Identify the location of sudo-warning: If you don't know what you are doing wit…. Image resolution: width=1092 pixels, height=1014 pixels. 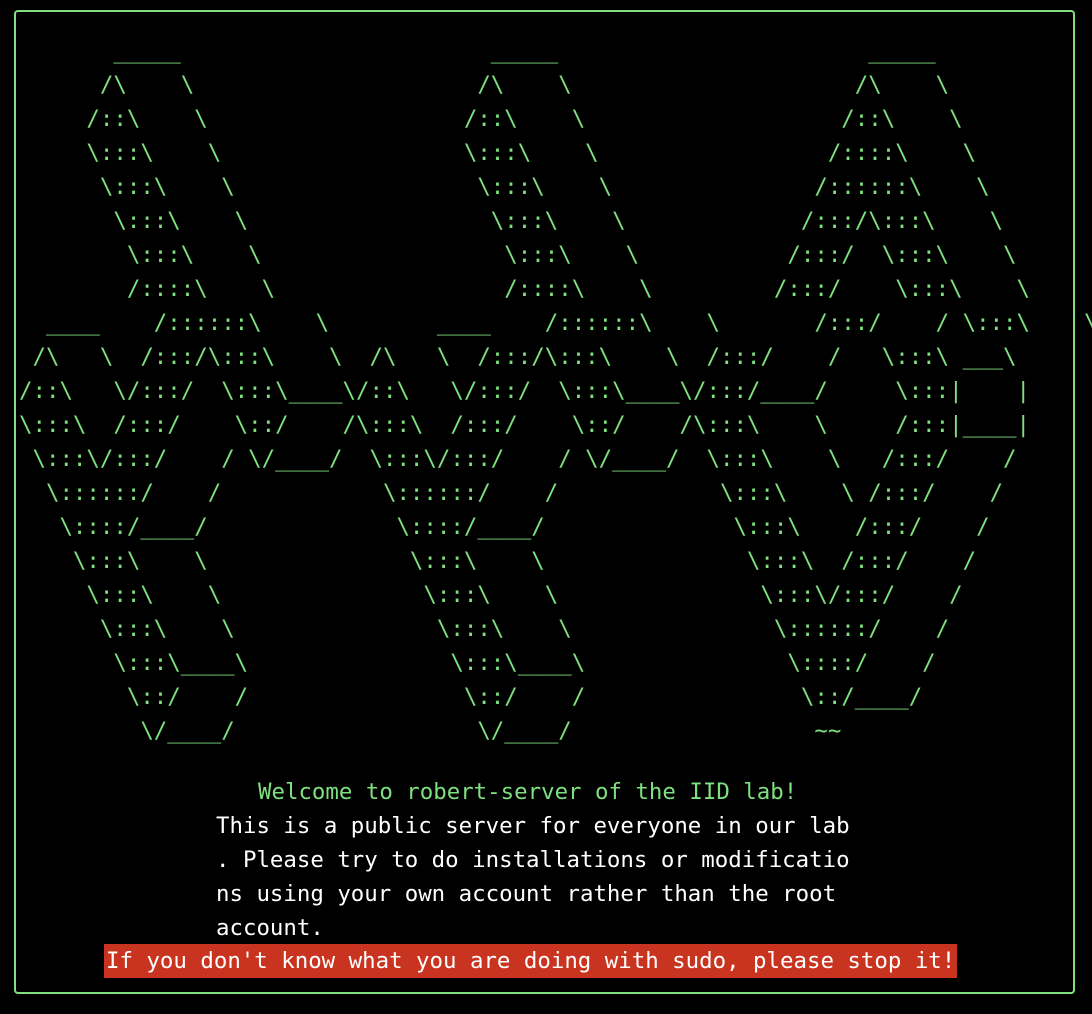
(531, 961).